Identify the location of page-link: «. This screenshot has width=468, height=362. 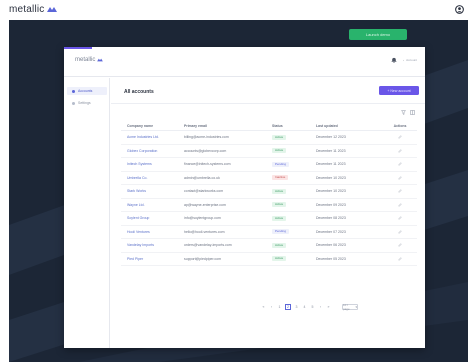
(263, 307).